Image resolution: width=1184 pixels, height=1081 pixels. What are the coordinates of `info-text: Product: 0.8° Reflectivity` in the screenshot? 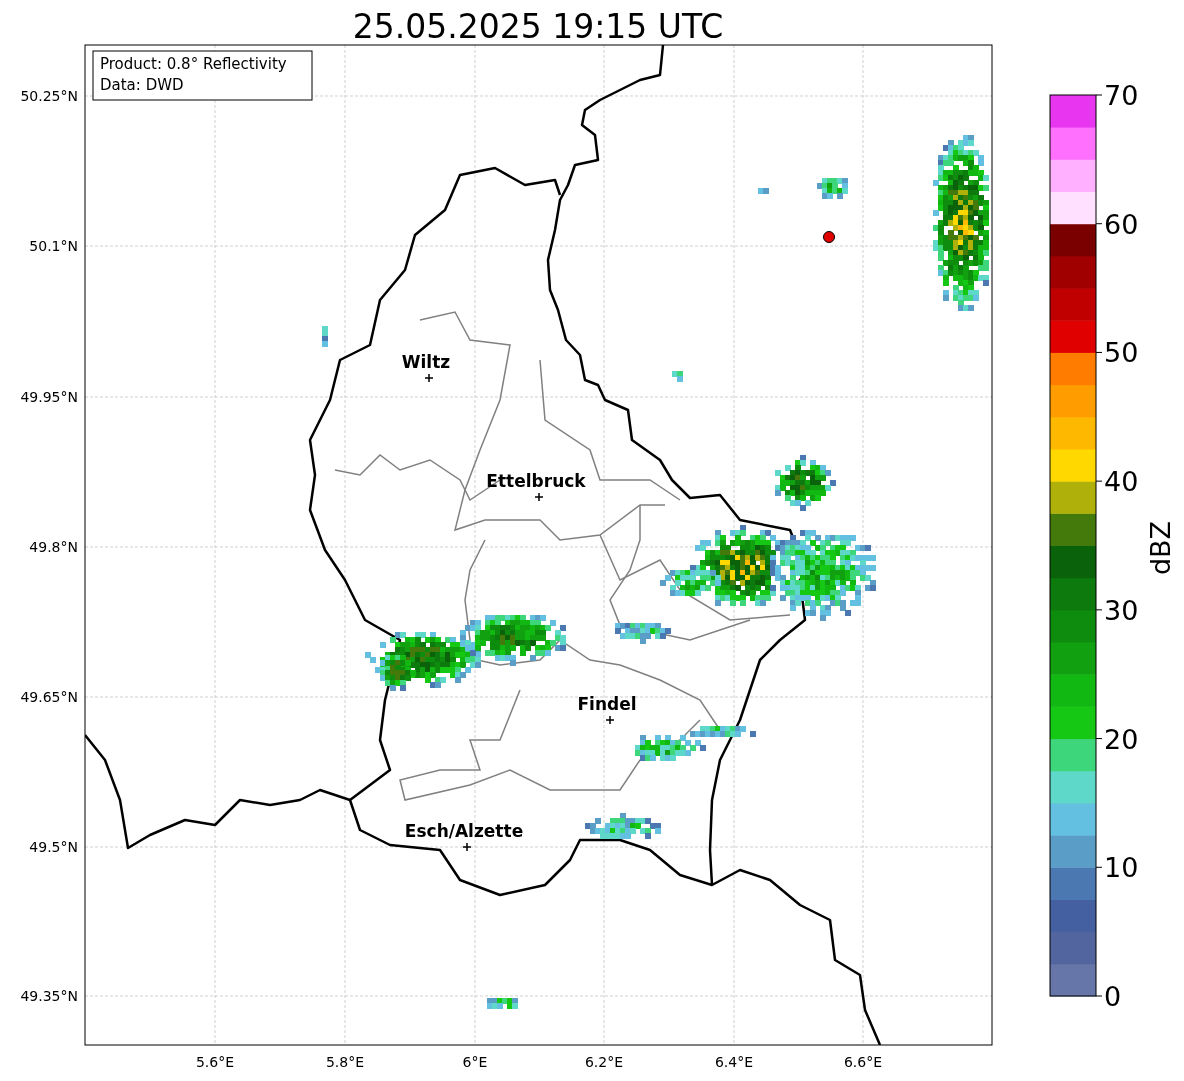 It's located at (193, 64).